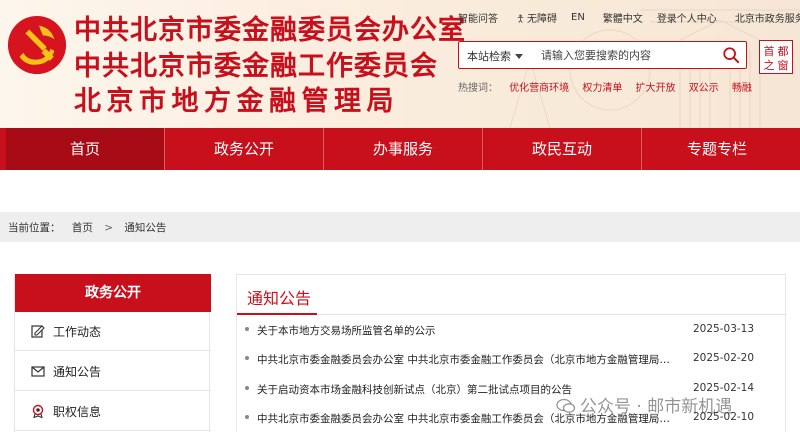 Image resolution: width=800 pixels, height=432 pixels. Describe the element at coordinates (602, 88) in the screenshot. I see `hot-item: 权力清单` at that location.